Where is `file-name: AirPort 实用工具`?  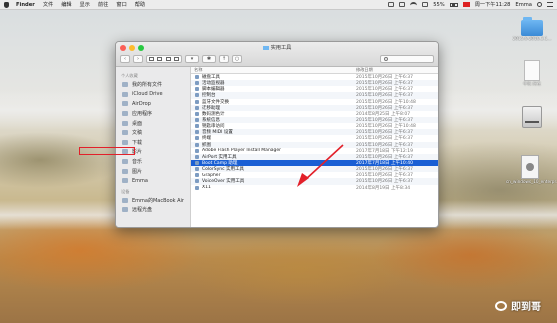
file-name: AirPort 实用工具 is located at coordinates (219, 157).